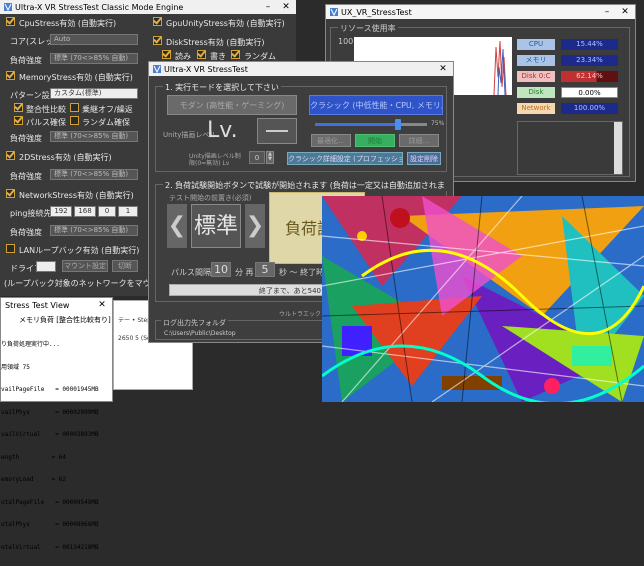 This screenshot has height=566, width=644. I want to click on start-button: 開始, so click(375, 140).